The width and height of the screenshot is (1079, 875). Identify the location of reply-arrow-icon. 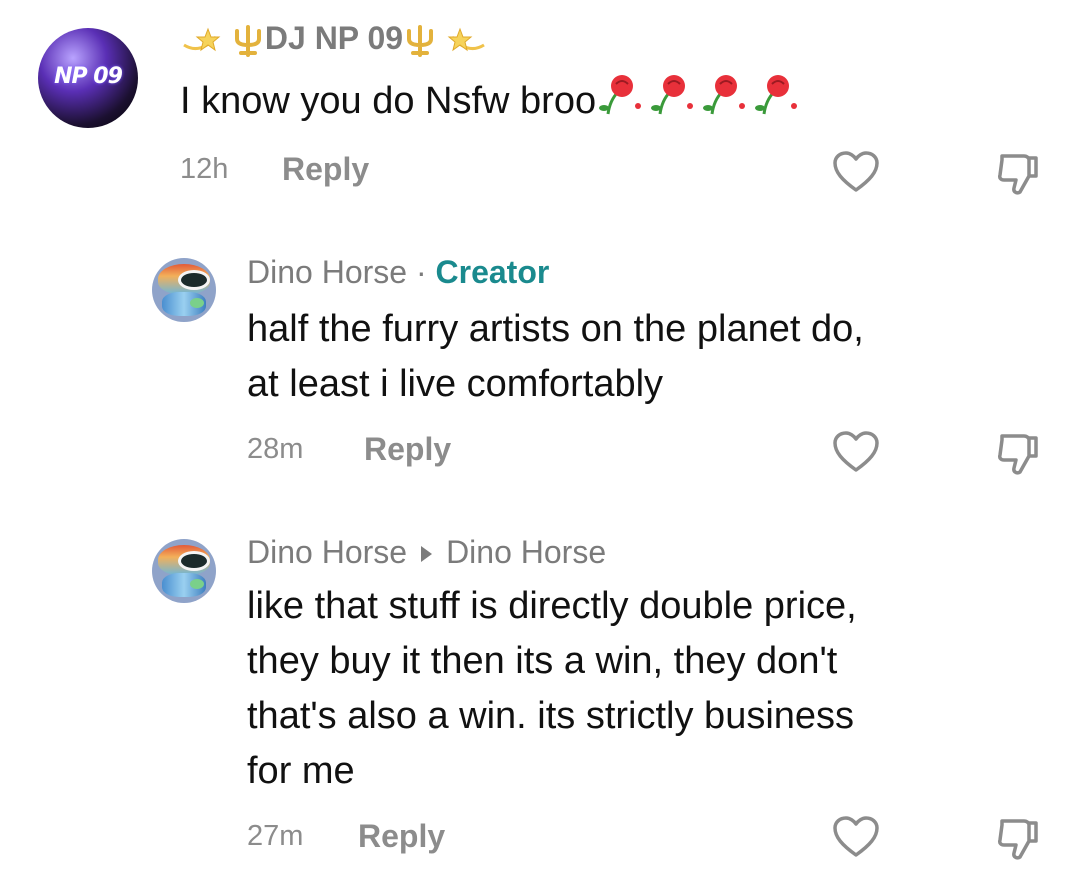
(427, 553).